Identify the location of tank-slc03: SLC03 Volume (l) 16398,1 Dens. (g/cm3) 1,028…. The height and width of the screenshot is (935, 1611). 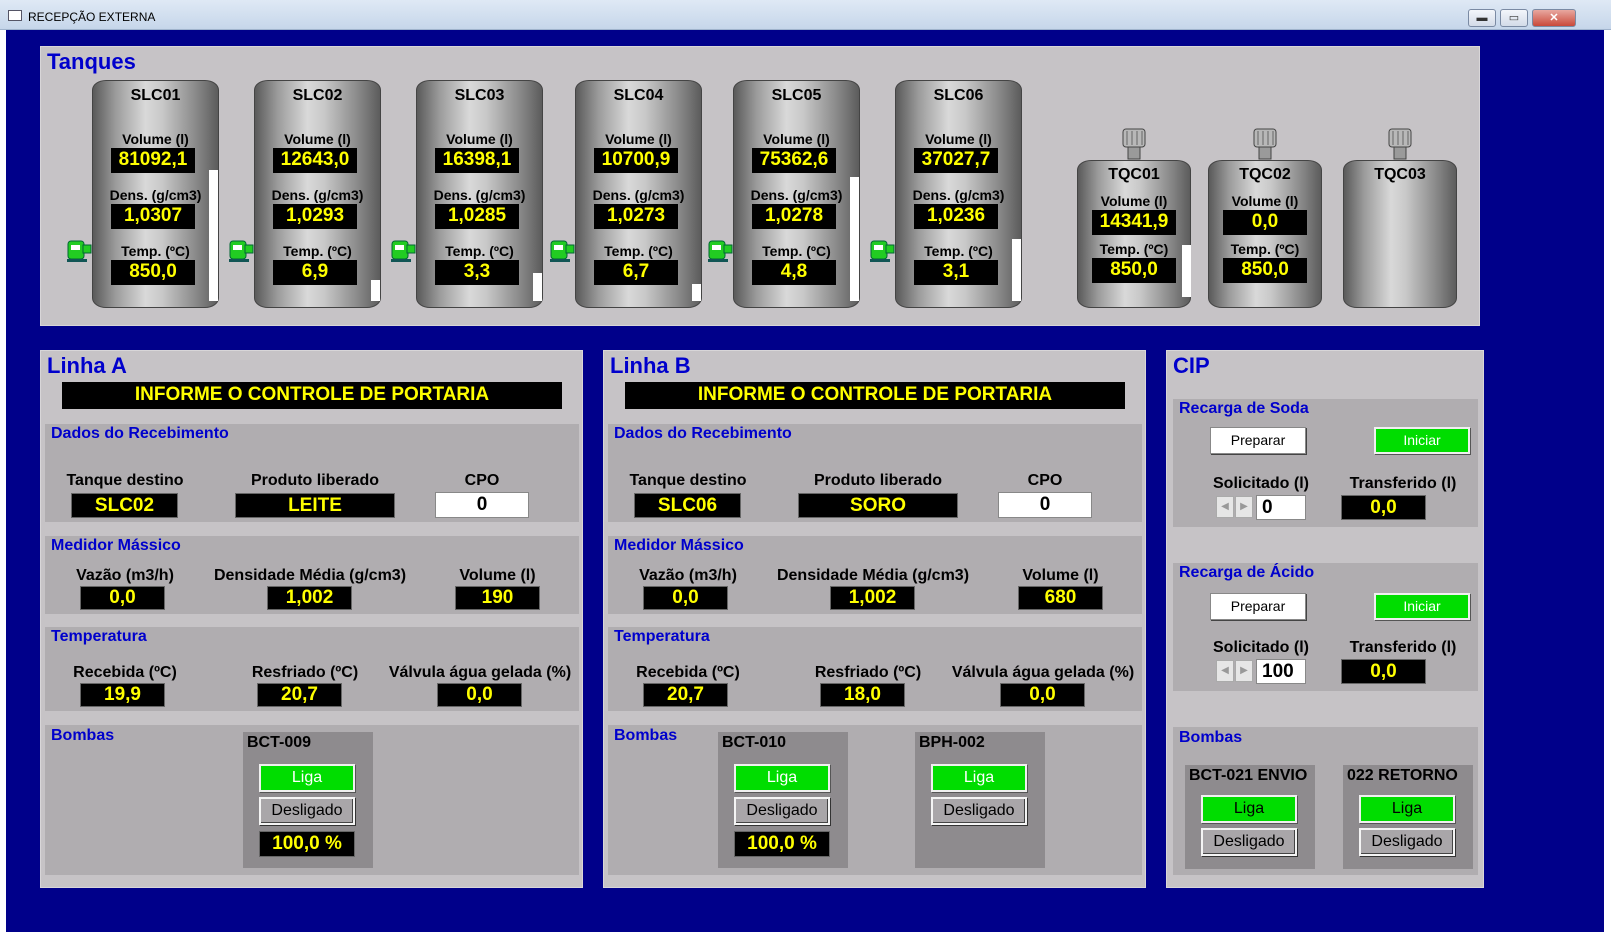
(479, 194).